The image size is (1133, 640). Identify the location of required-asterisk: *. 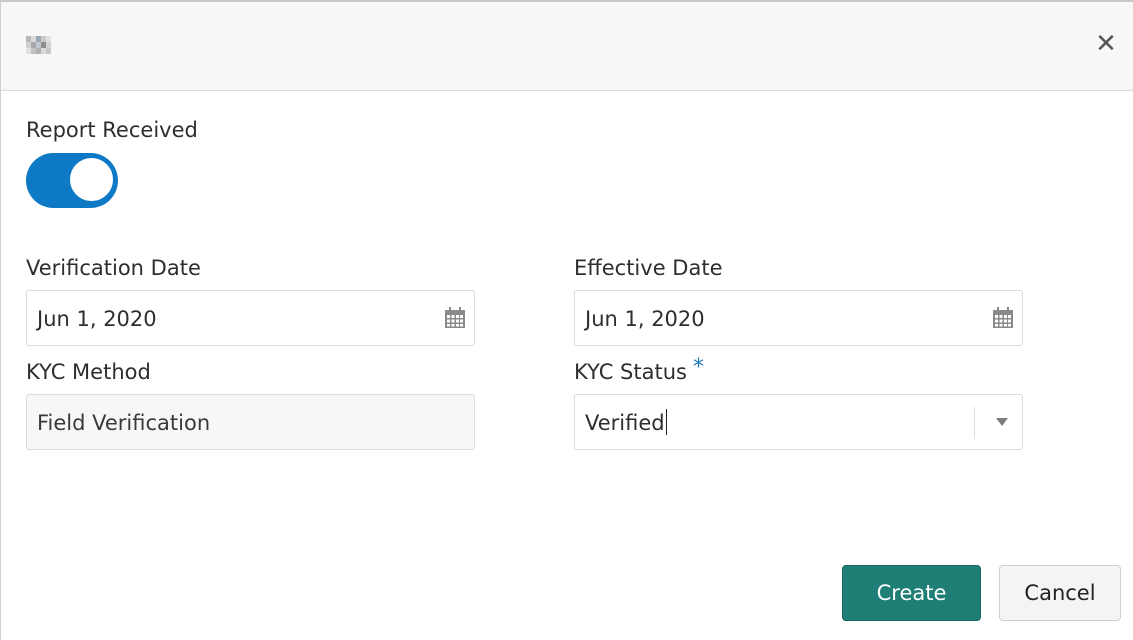
(698, 367).